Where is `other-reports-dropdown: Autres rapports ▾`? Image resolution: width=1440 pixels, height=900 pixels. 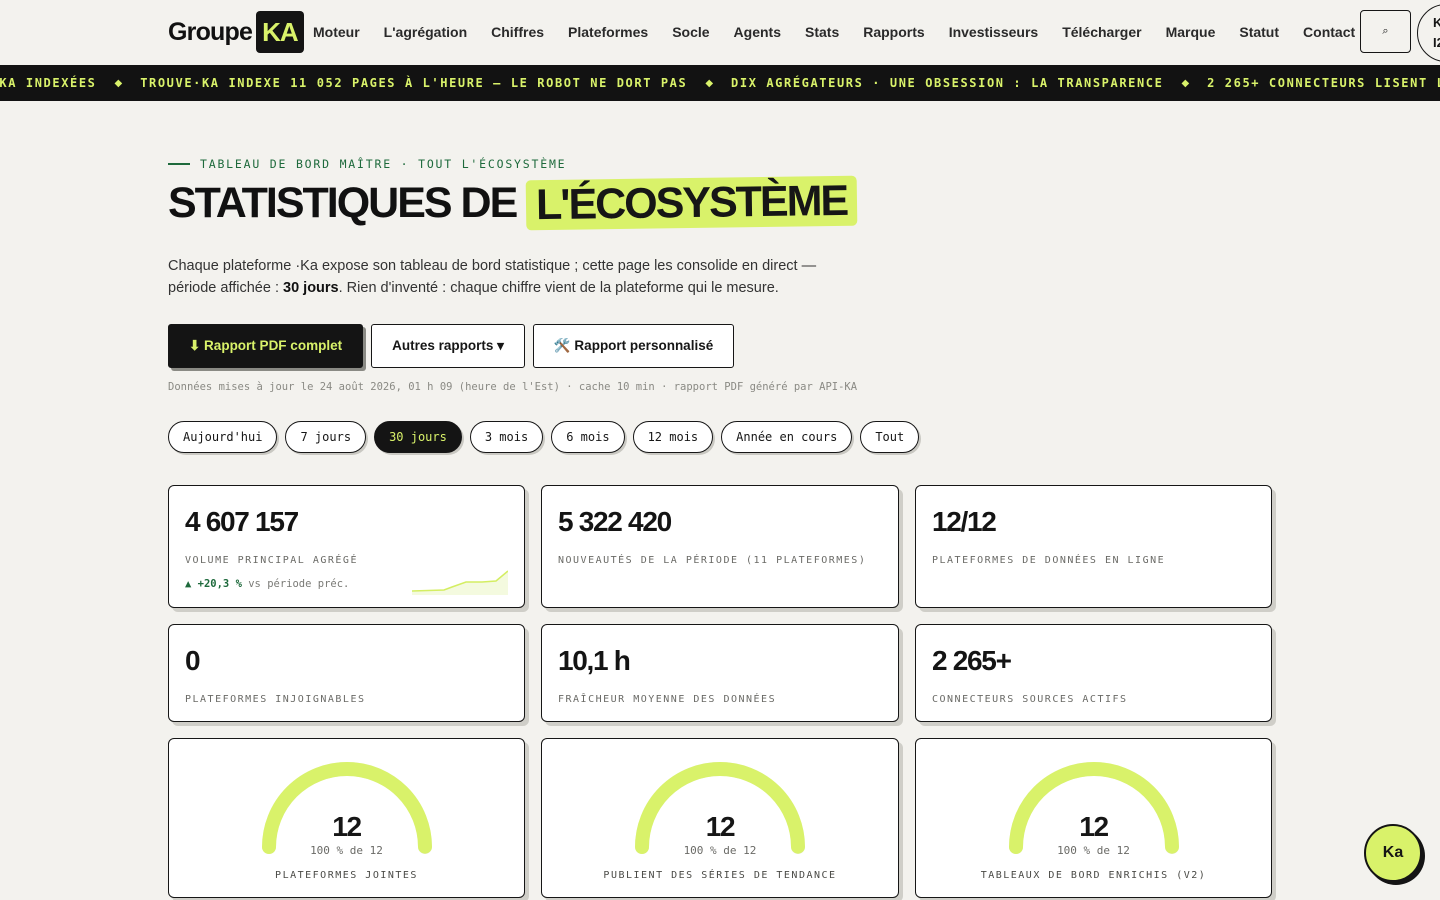 other-reports-dropdown: Autres rapports ▾ is located at coordinates (448, 346).